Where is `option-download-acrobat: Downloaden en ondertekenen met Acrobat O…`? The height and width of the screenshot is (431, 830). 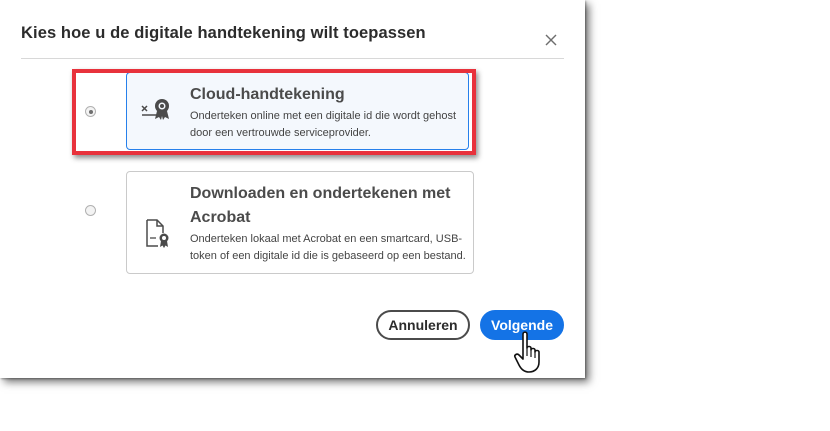
option-download-acrobat: Downloaden en ondertekenen met Acrobat O… is located at coordinates (300, 222).